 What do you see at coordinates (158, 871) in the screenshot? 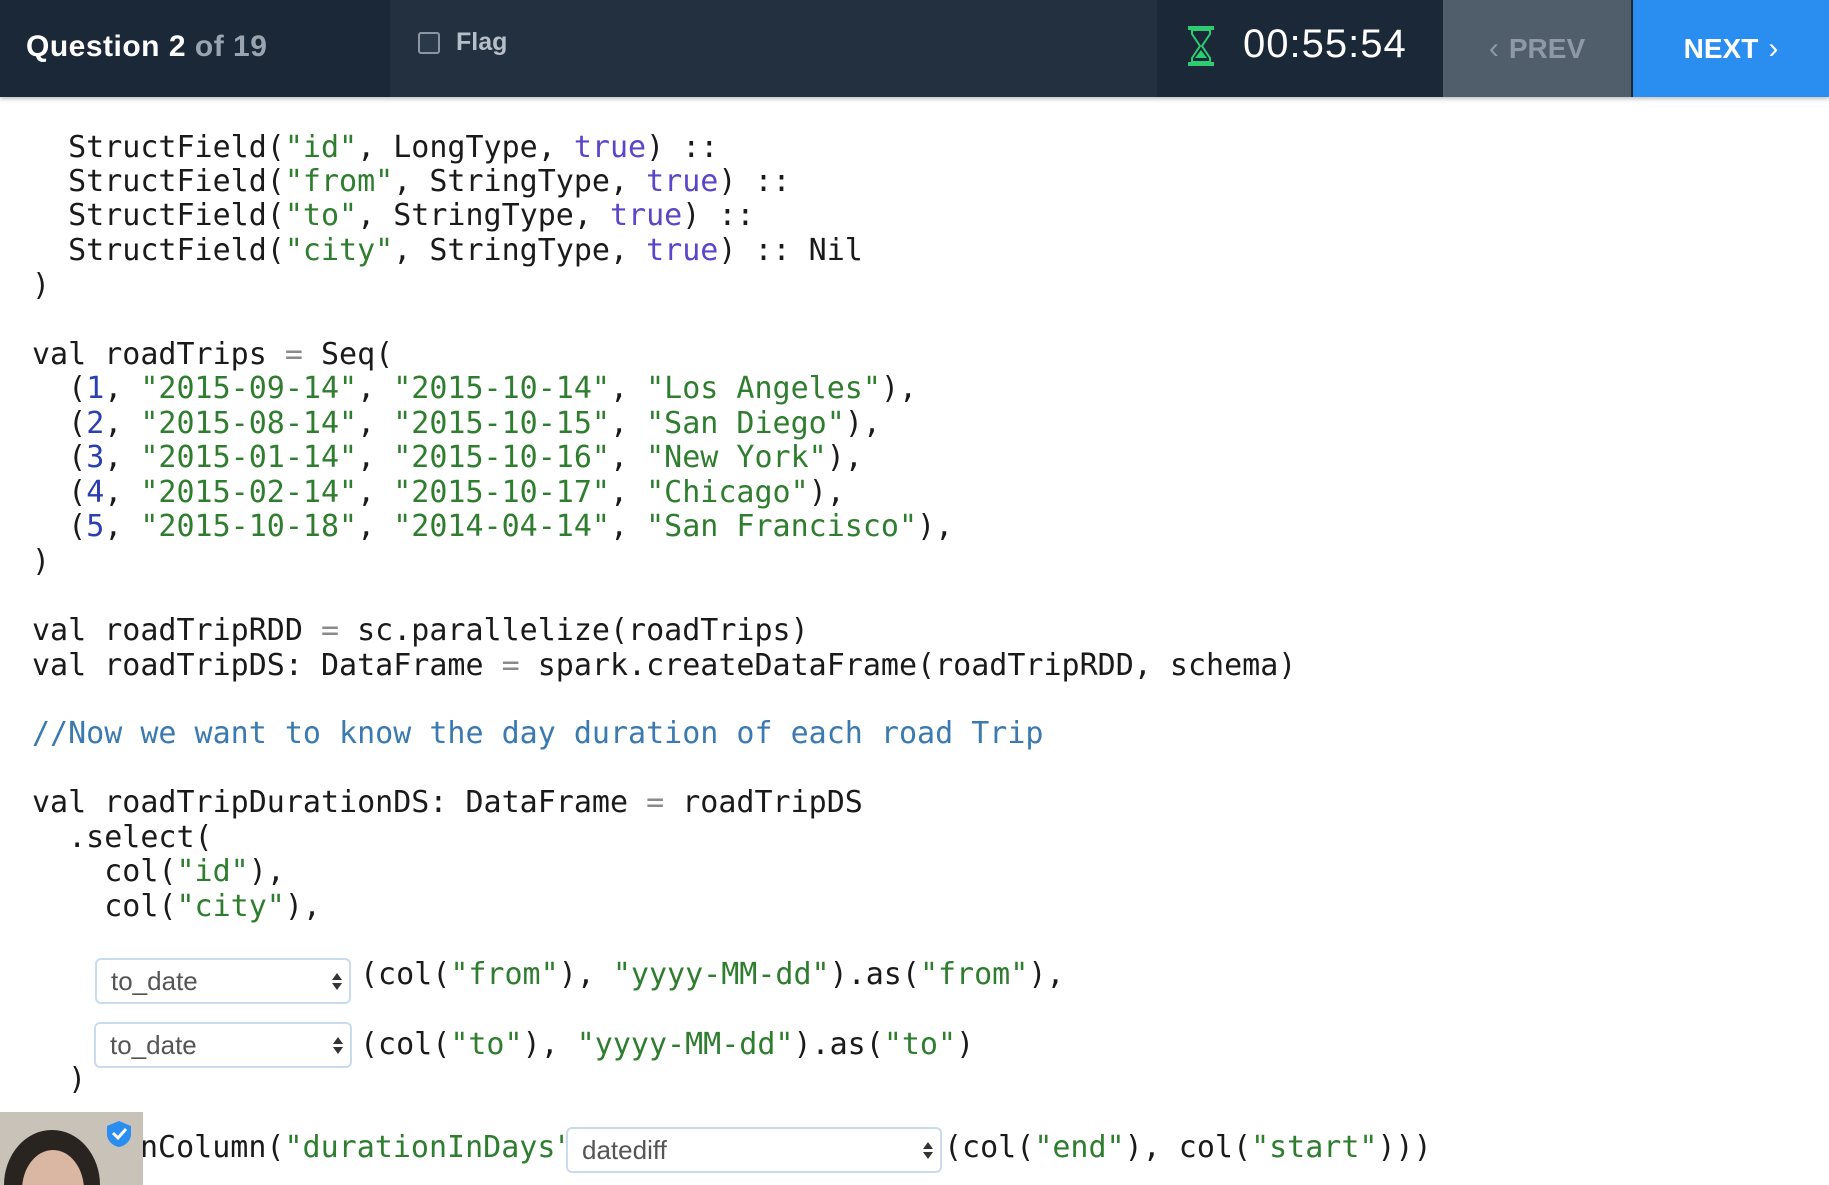
I see `code-line: col("id"),` at bounding box center [158, 871].